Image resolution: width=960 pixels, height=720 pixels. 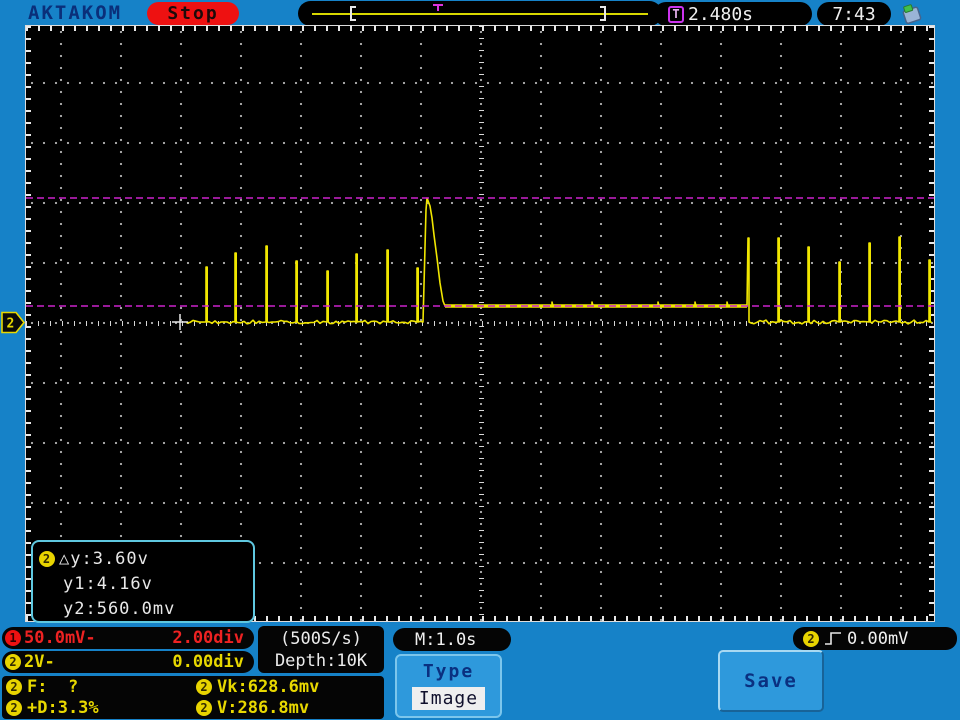 I want to click on channel2-status-bar: 2 2V- 0.00div, so click(x=128, y=662).